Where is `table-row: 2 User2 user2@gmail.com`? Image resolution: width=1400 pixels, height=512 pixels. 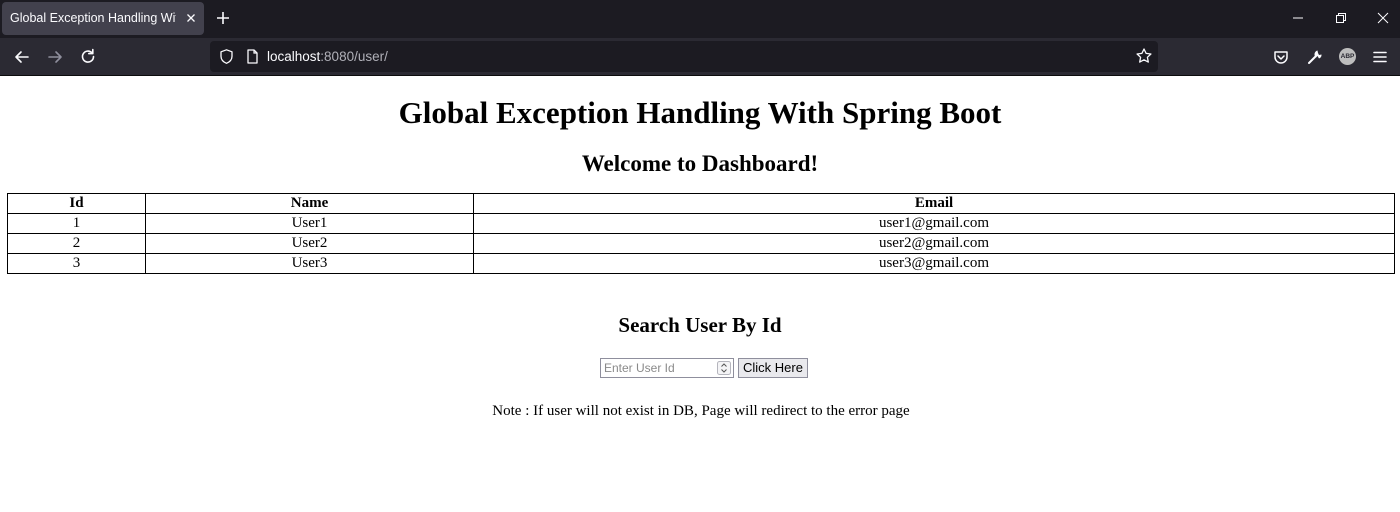 table-row: 2 User2 user2@gmail.com is located at coordinates (701, 243).